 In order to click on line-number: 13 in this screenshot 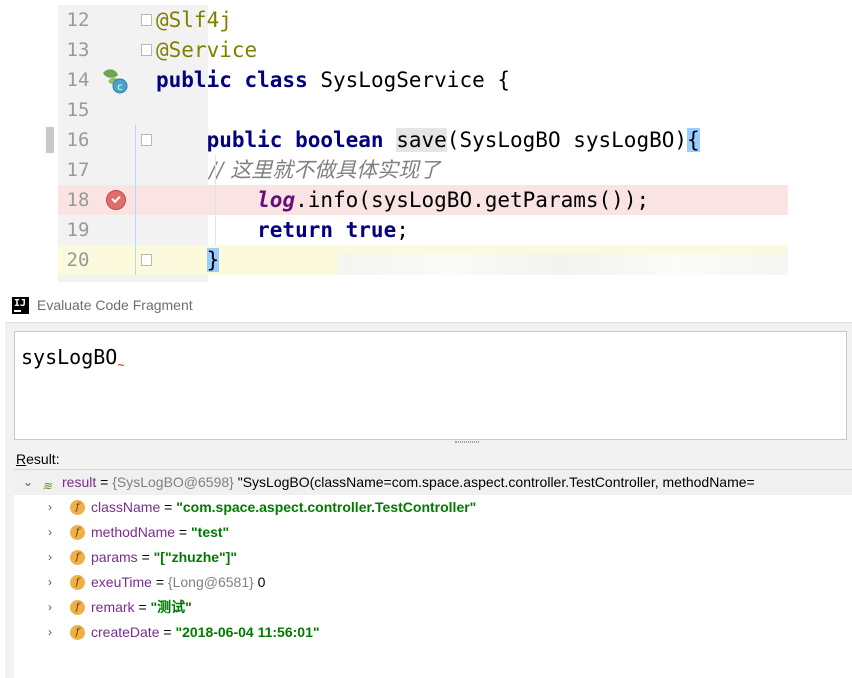, I will do `click(78, 50)`.